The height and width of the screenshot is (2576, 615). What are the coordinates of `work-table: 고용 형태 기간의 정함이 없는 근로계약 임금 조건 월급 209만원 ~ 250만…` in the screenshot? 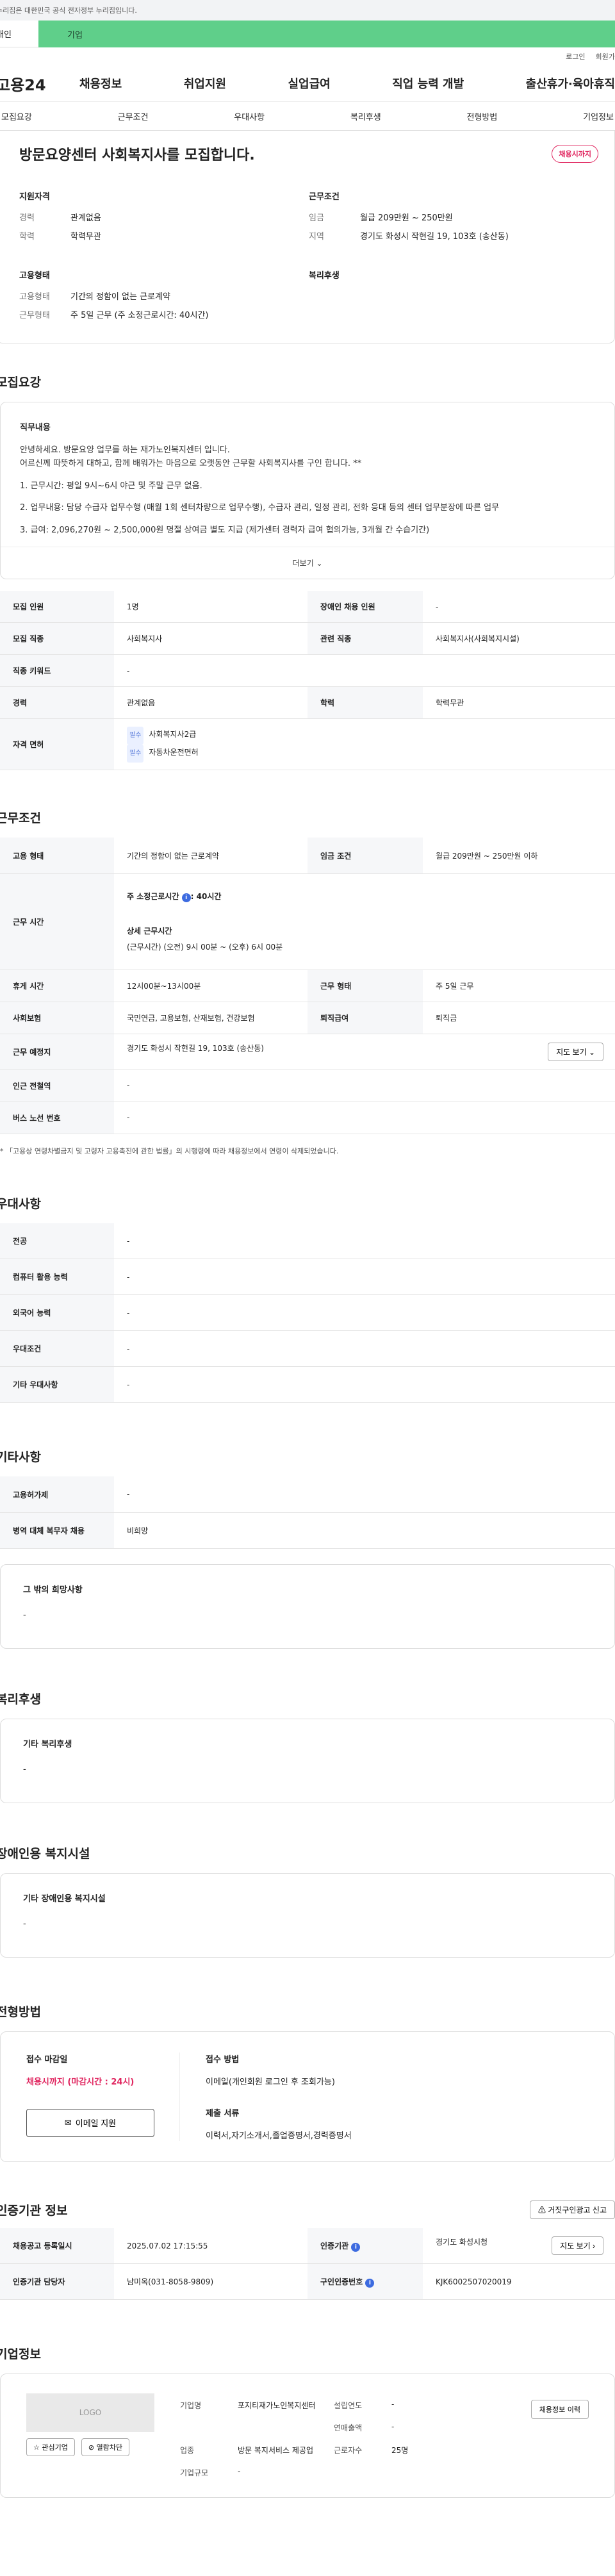 It's located at (307, 986).